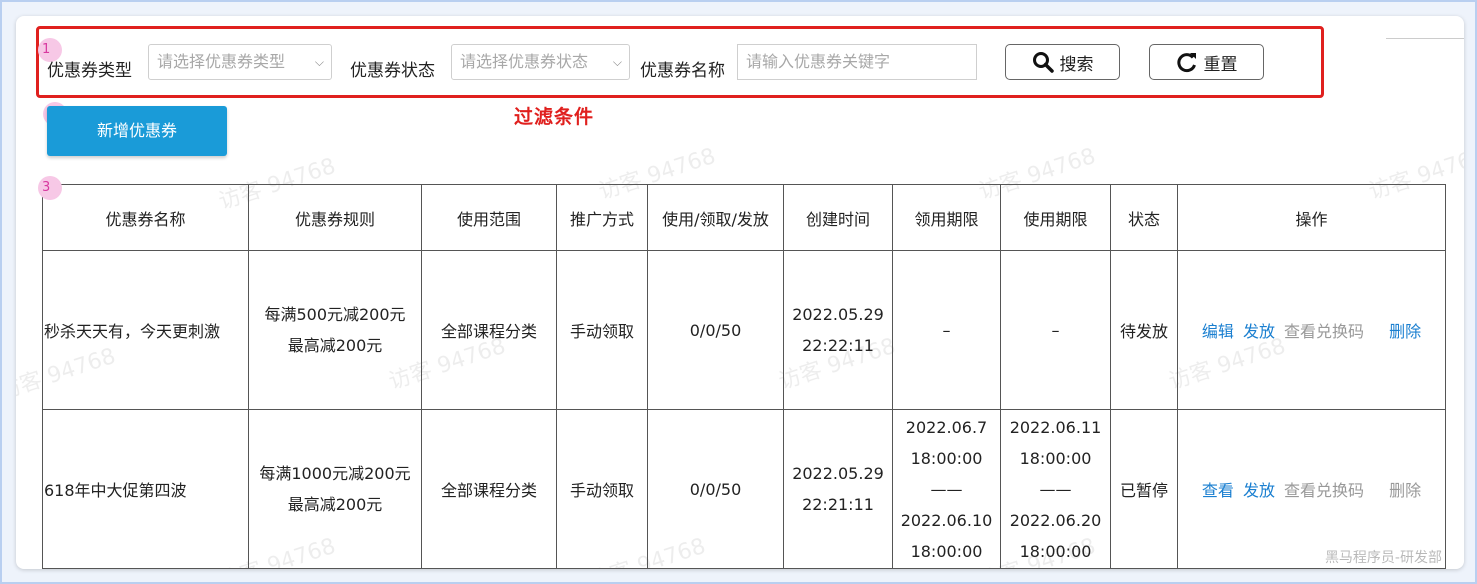 The height and width of the screenshot is (584, 1477). I want to click on reset-button-label: 重置, so click(1220, 64).